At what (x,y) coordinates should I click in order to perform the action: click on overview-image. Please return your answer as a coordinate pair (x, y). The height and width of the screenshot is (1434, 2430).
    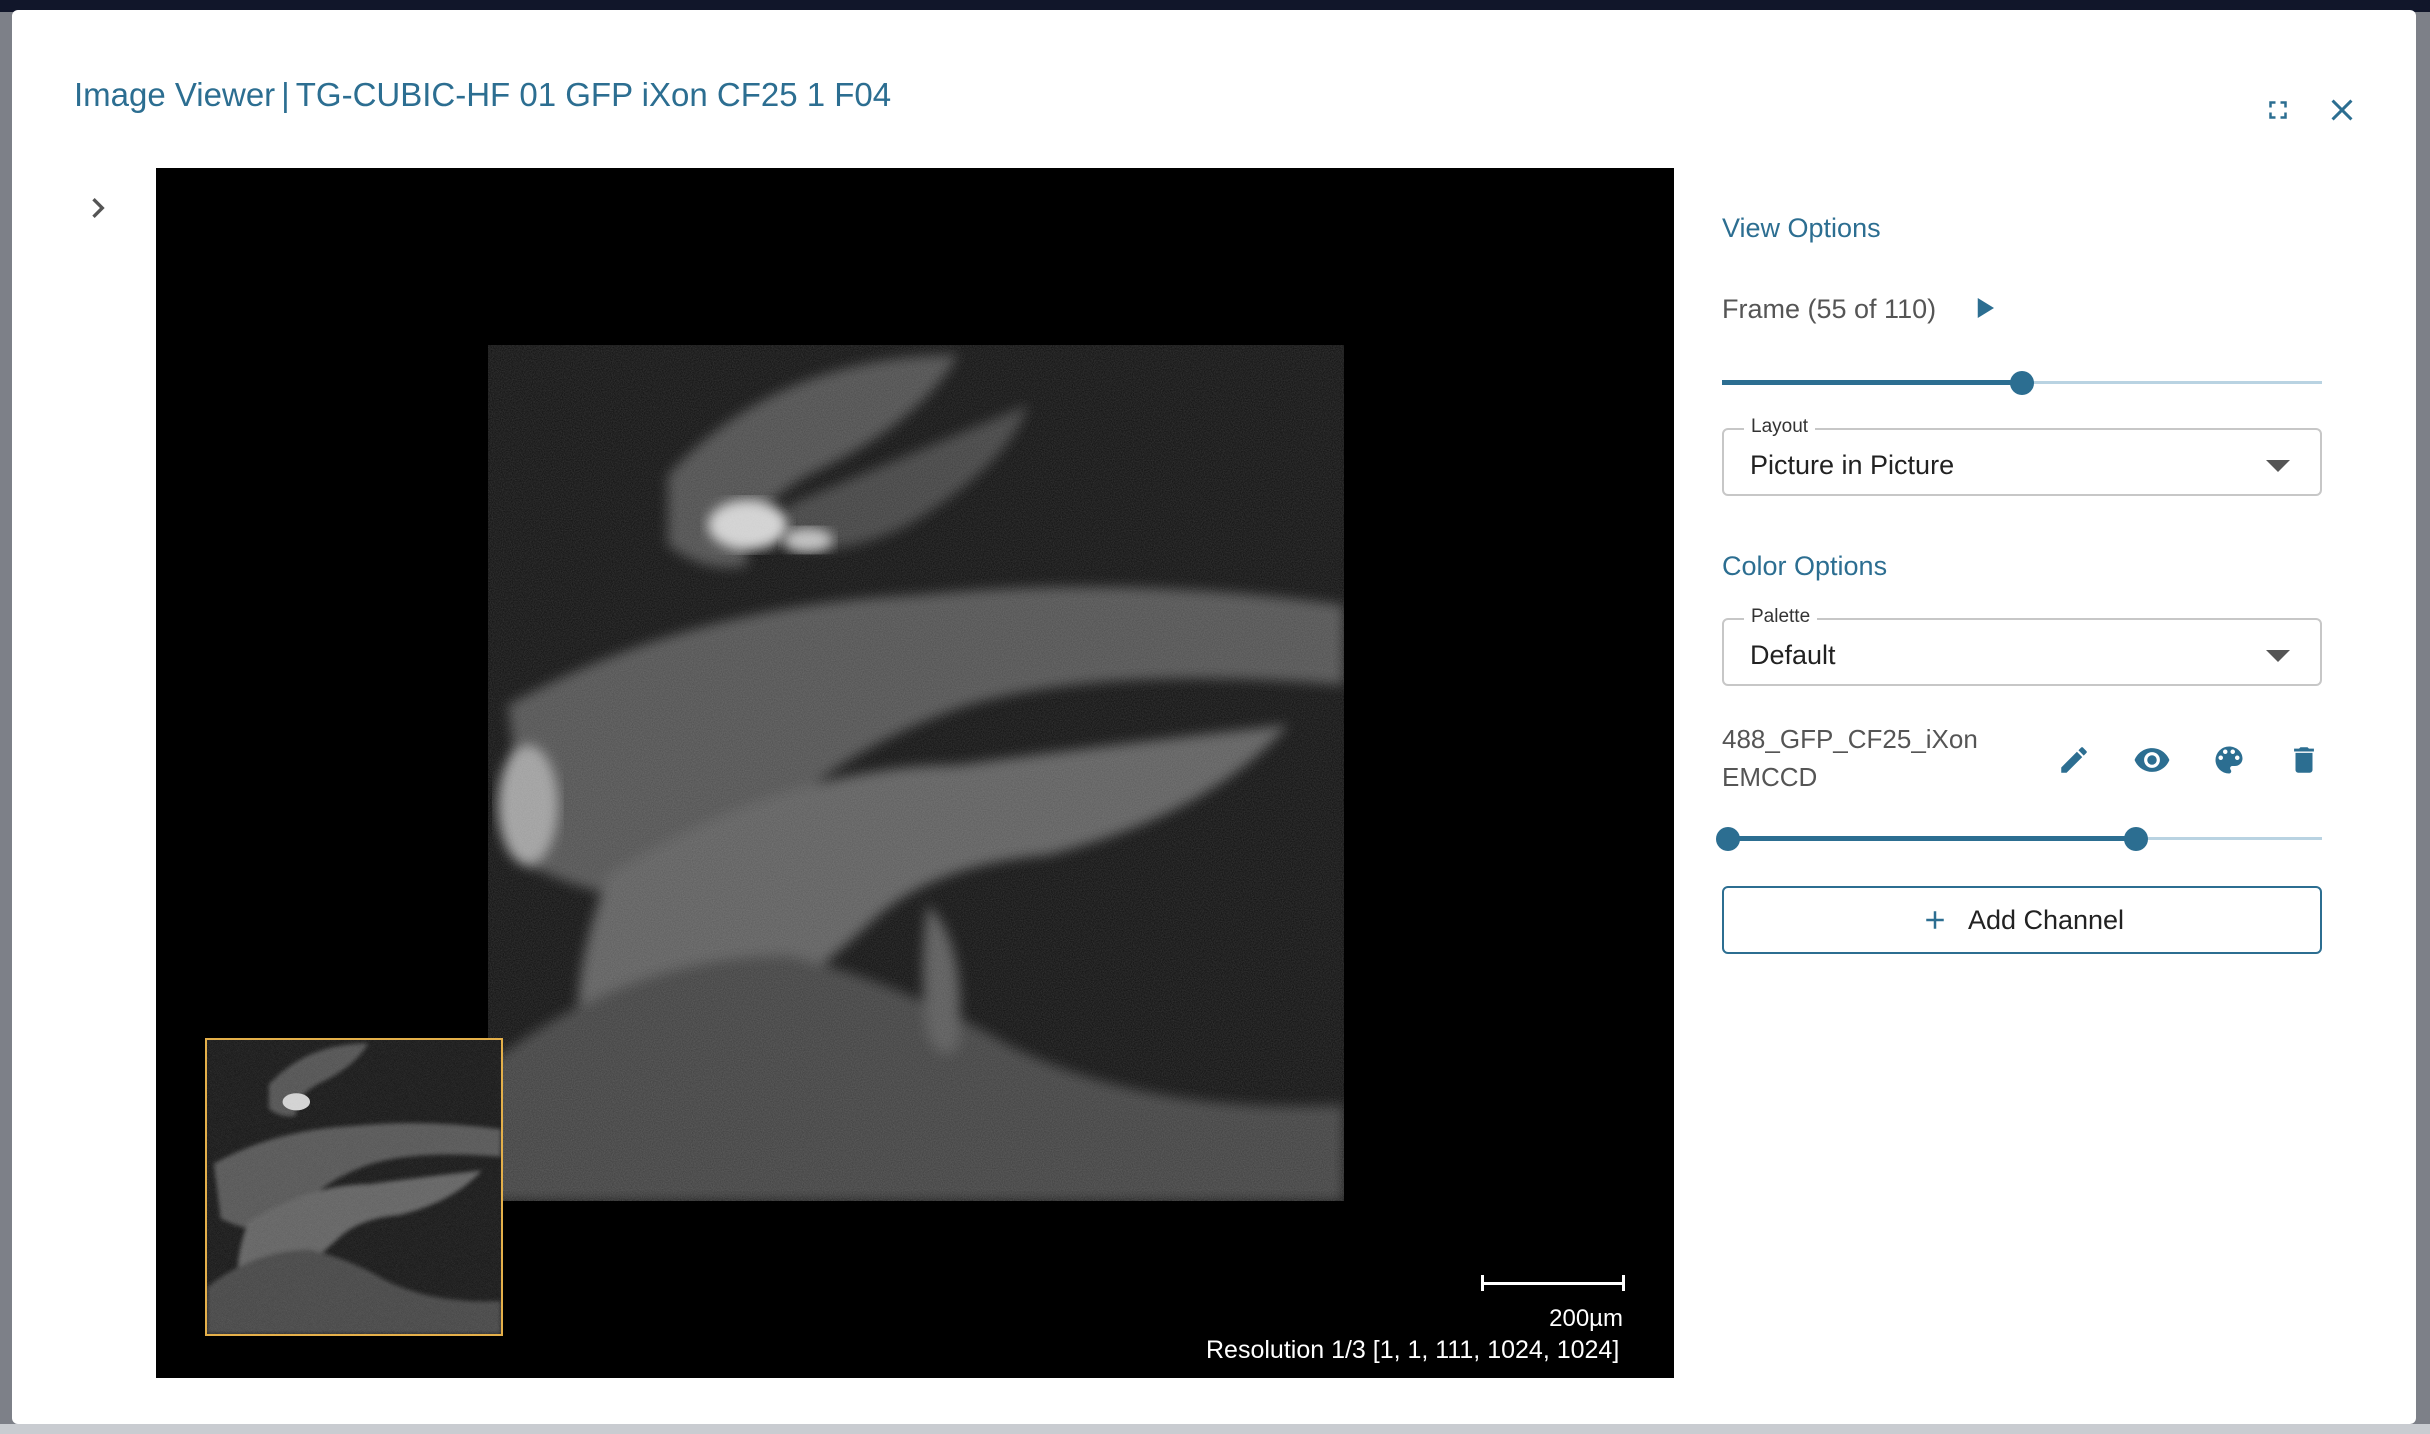
    Looking at the image, I should click on (354, 1187).